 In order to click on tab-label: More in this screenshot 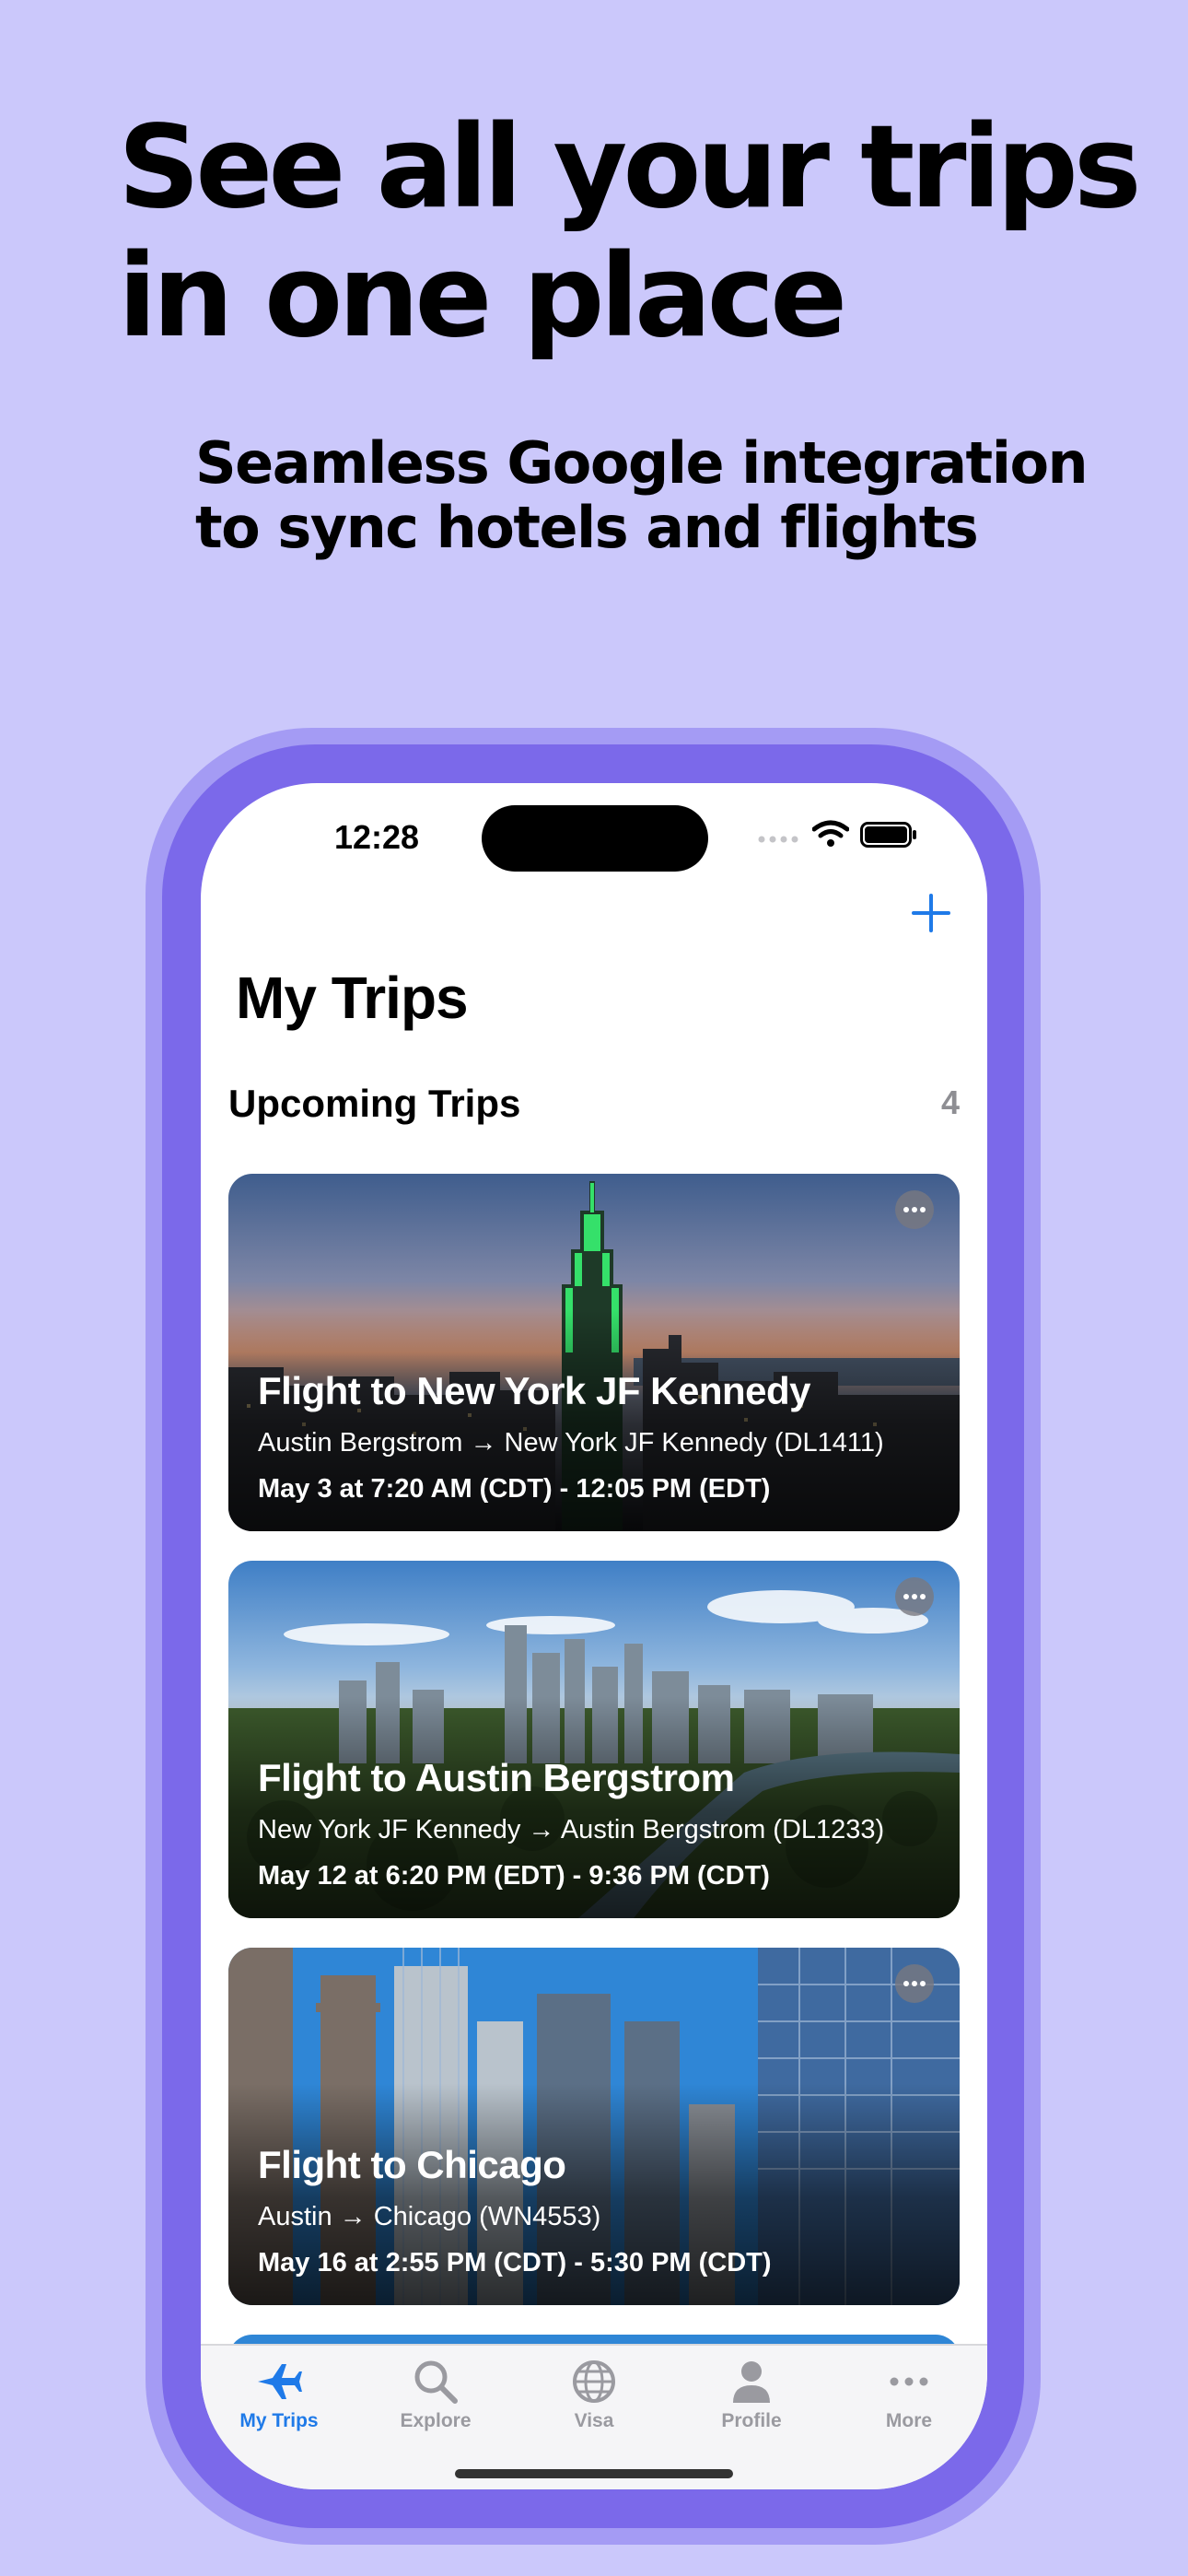, I will do `click(909, 2420)`.